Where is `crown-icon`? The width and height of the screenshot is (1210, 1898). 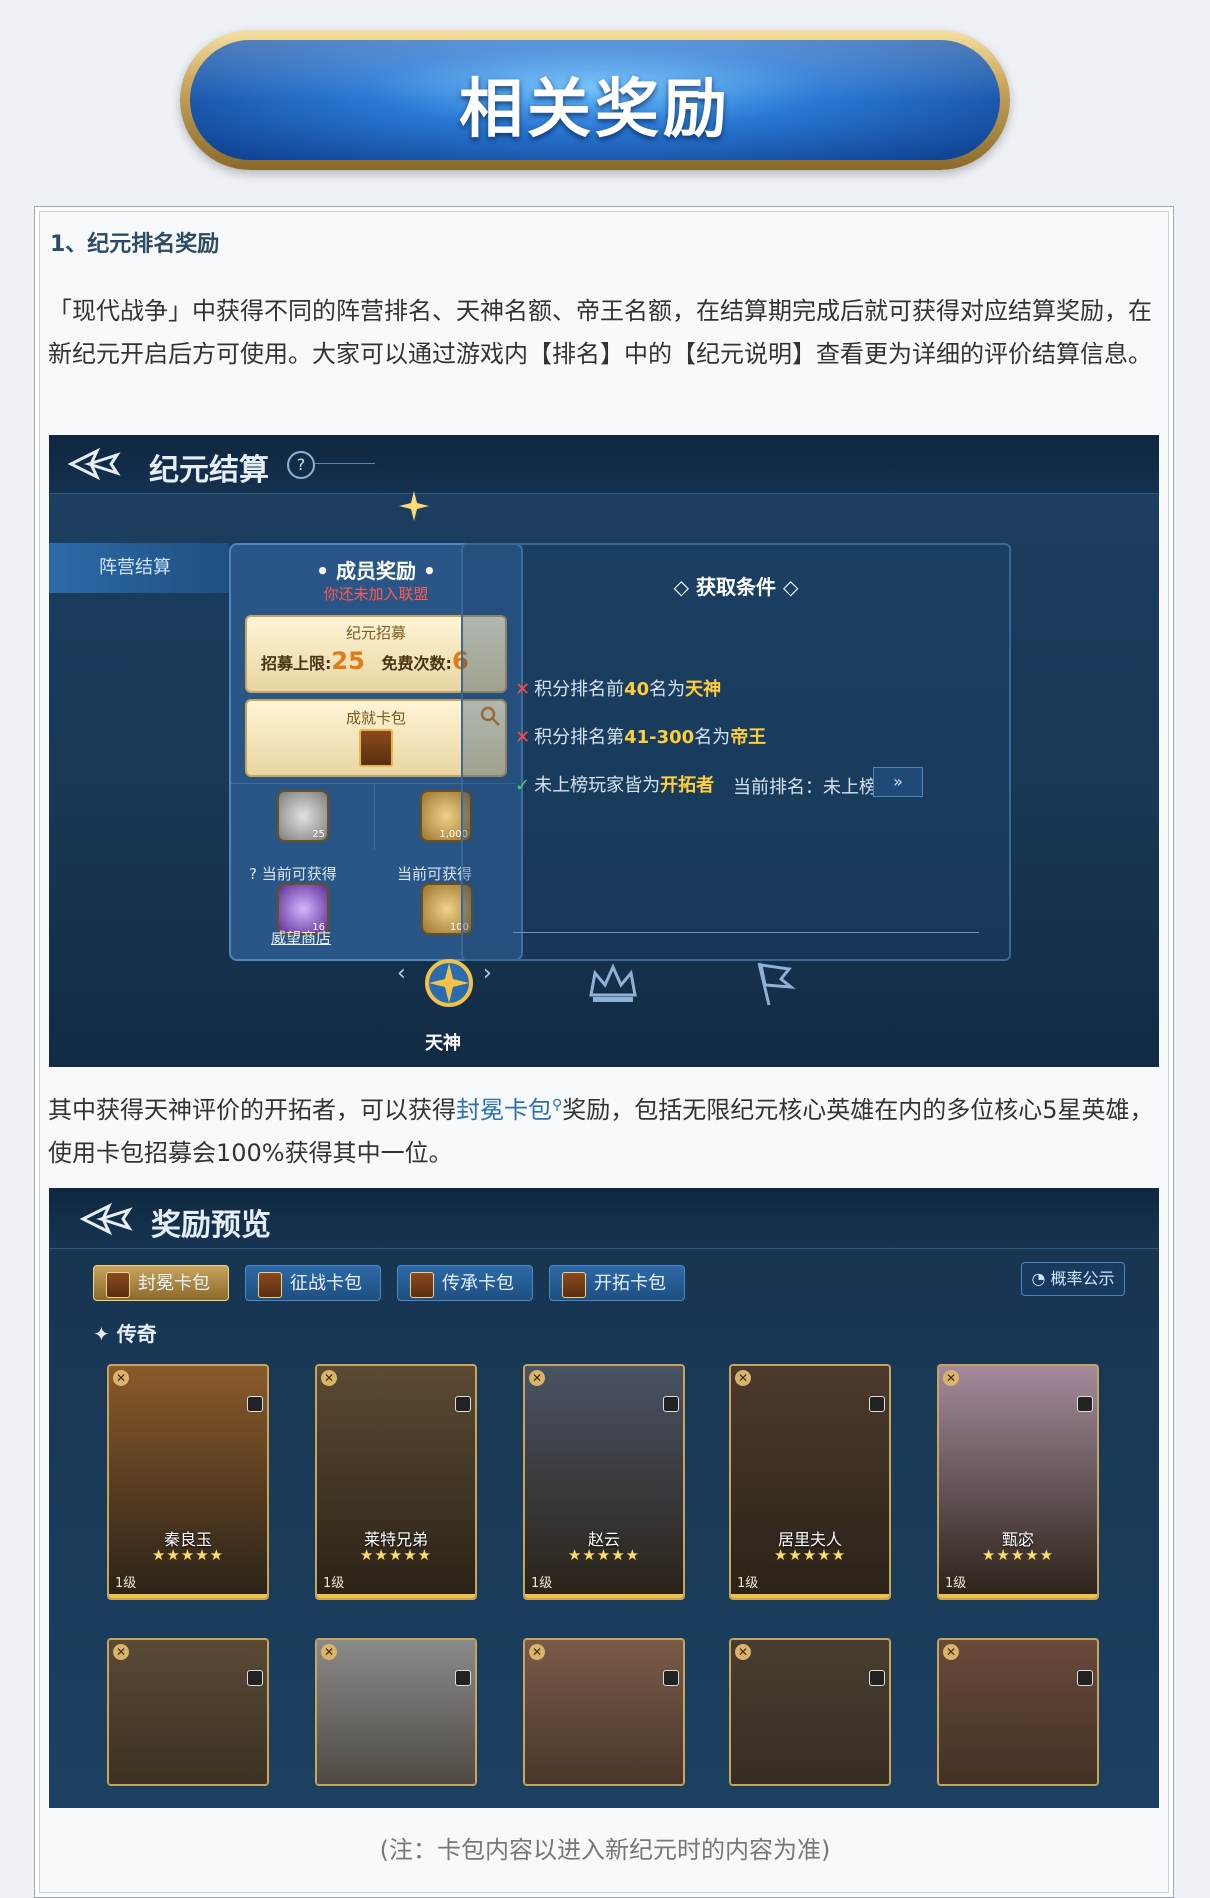 crown-icon is located at coordinates (613, 983).